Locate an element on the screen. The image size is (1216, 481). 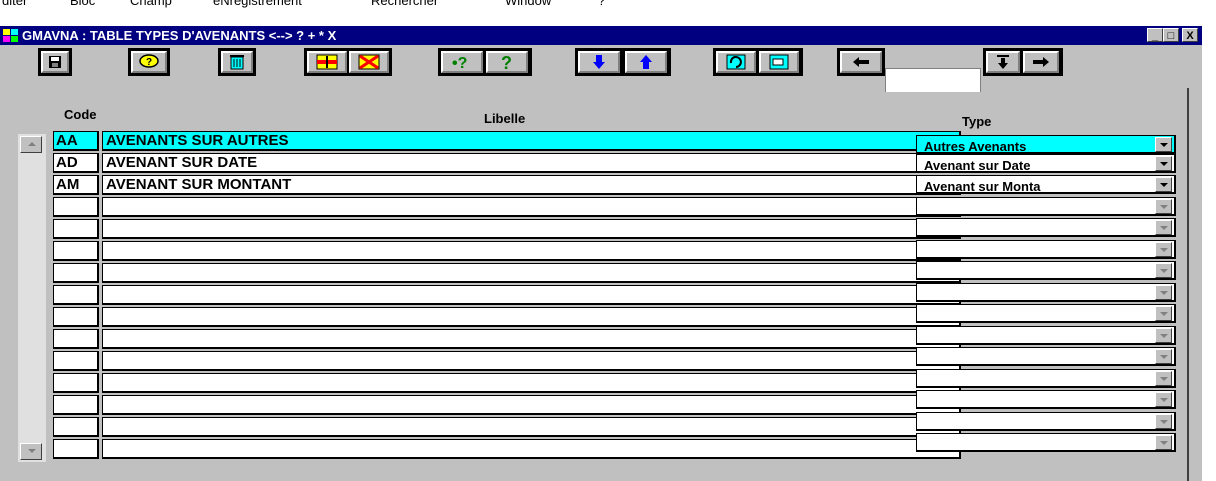
record-down-button is located at coordinates (1003, 62).